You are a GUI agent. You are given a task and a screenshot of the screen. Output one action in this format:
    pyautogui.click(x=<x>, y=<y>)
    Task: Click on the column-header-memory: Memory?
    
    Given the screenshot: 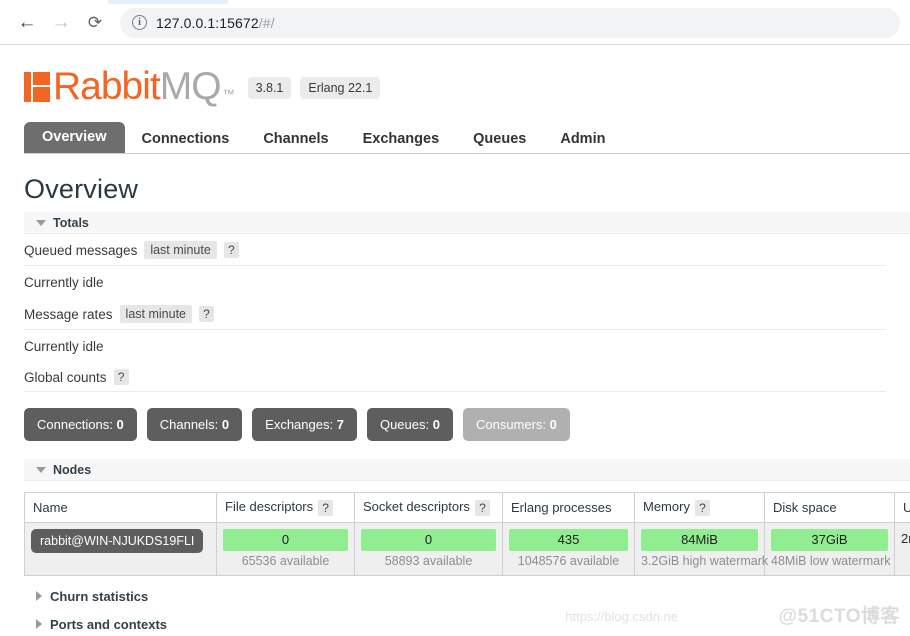 What is the action you would take?
    pyautogui.click(x=699, y=507)
    